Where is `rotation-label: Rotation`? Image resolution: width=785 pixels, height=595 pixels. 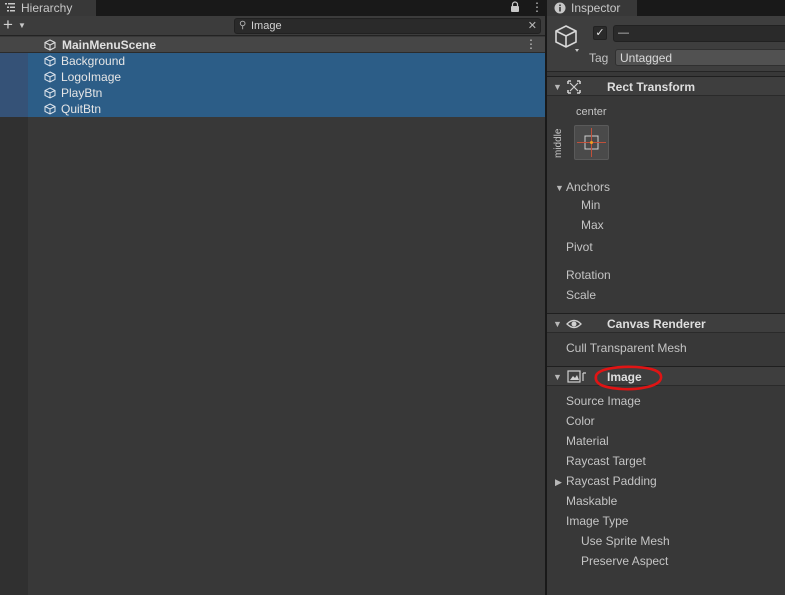 rotation-label: Rotation is located at coordinates (588, 275).